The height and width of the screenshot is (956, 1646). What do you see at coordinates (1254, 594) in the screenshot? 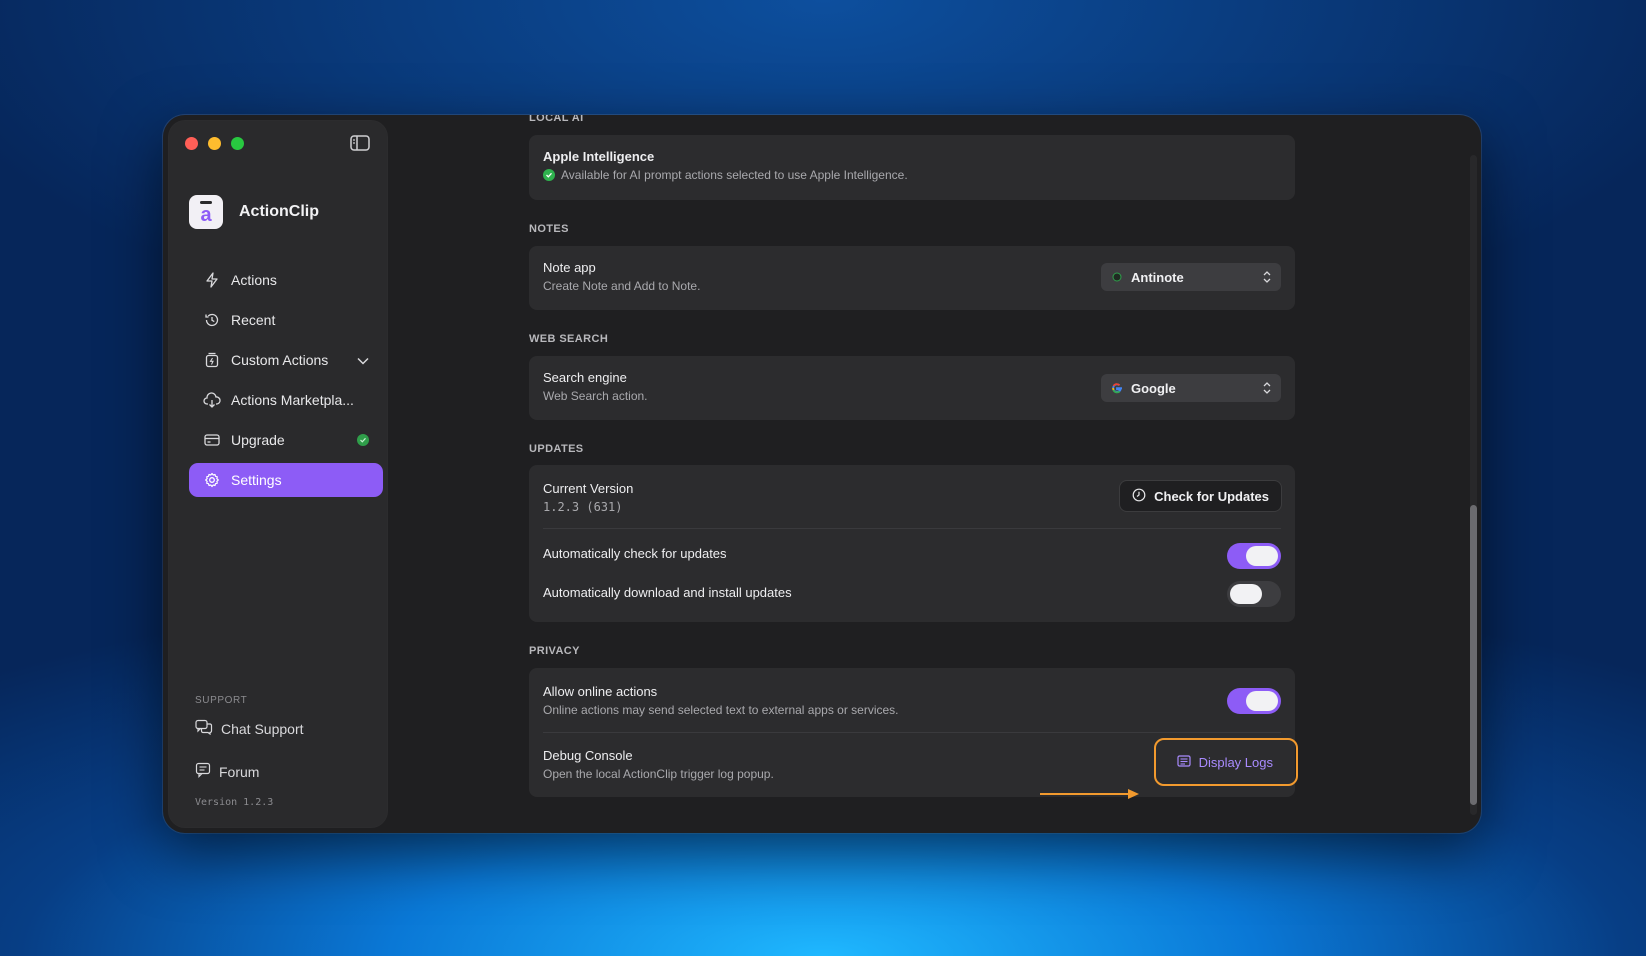
I see `auto-install-toggle` at bounding box center [1254, 594].